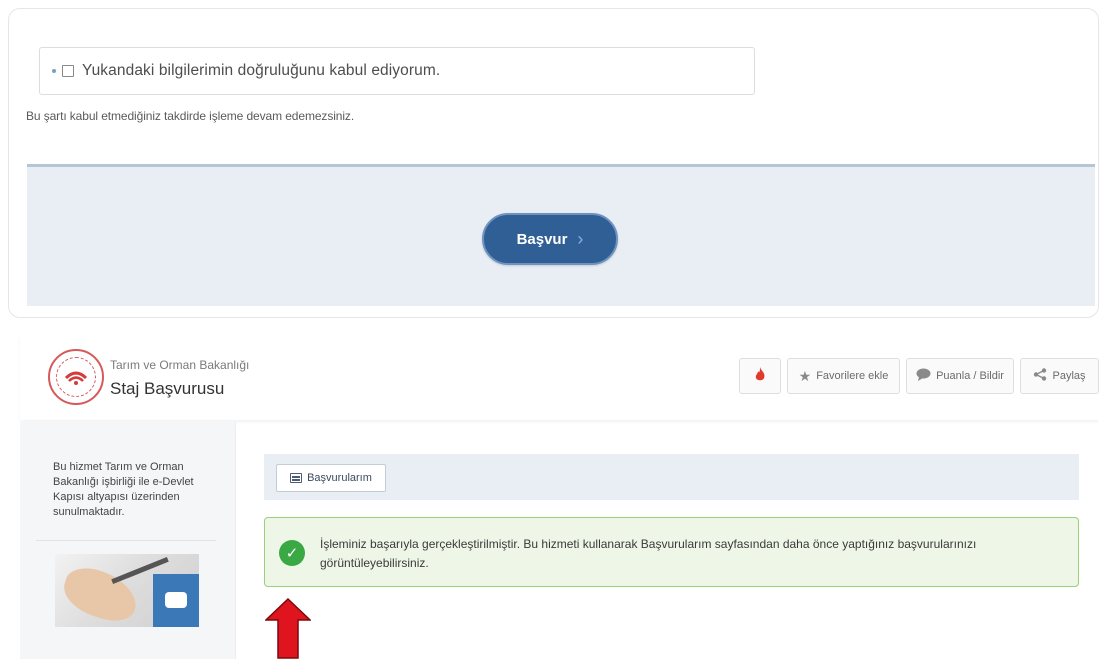  I want to click on add-favorite-button: ★ Favorilere ekle, so click(843, 376).